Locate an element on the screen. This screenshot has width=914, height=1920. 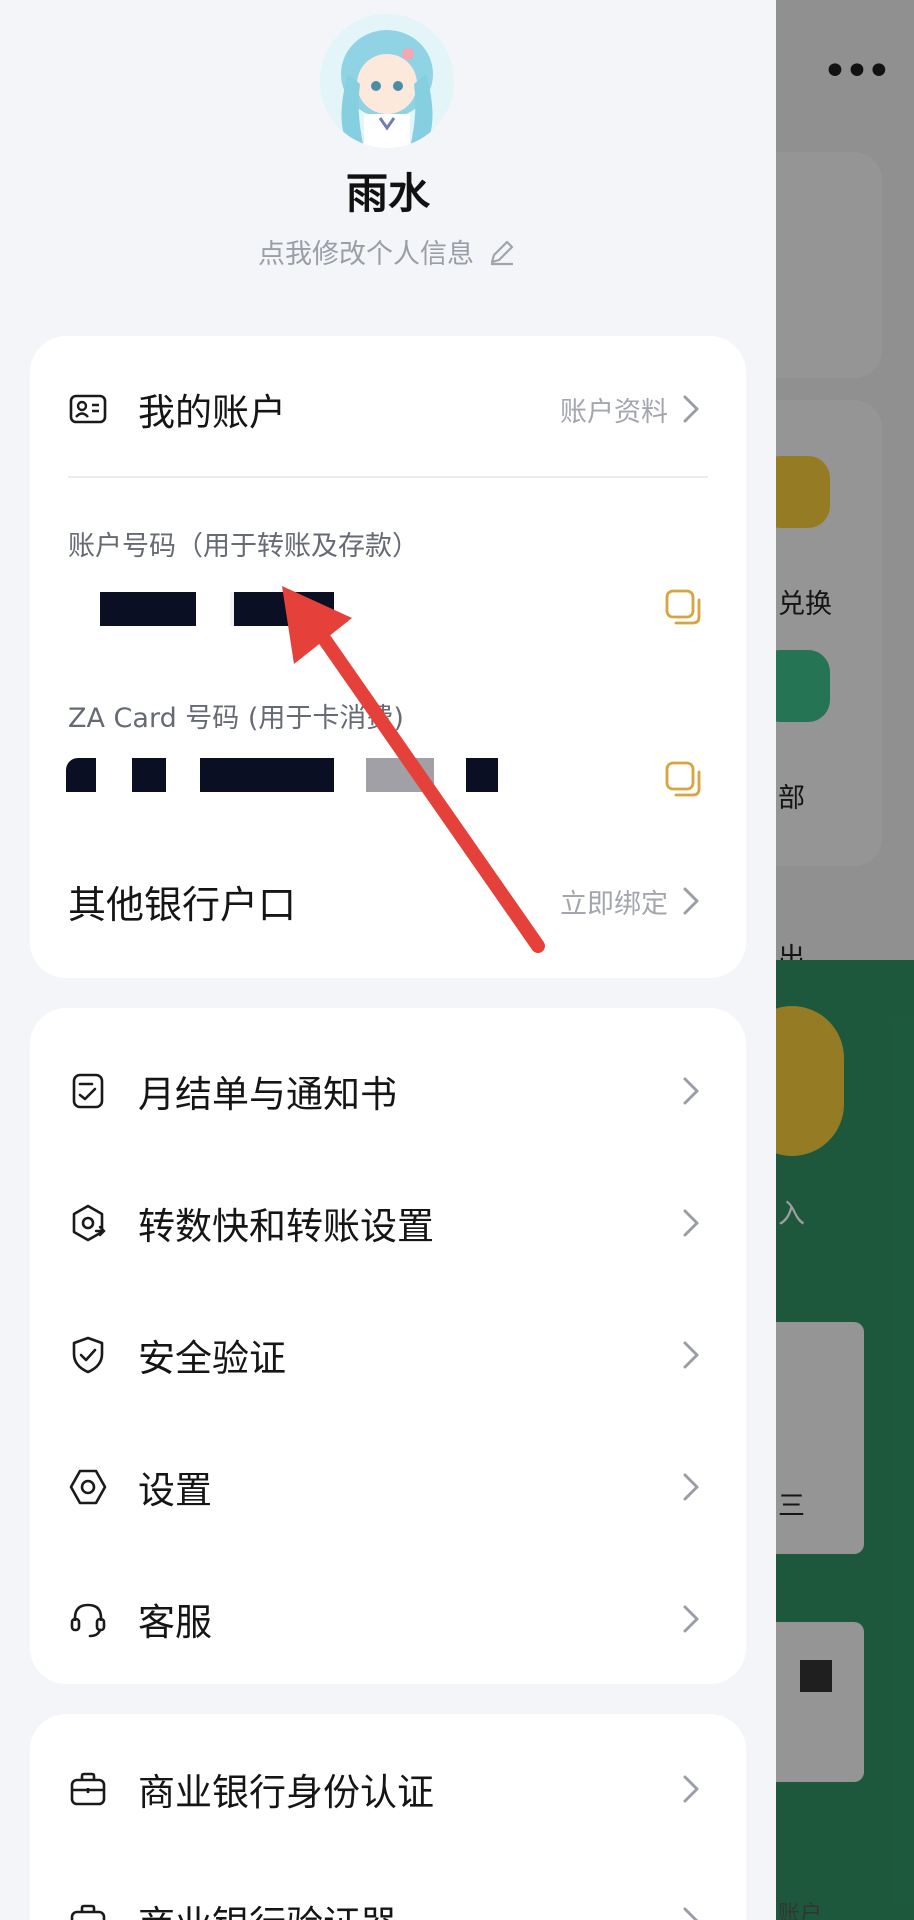
statement-icon is located at coordinates (88, 1091).